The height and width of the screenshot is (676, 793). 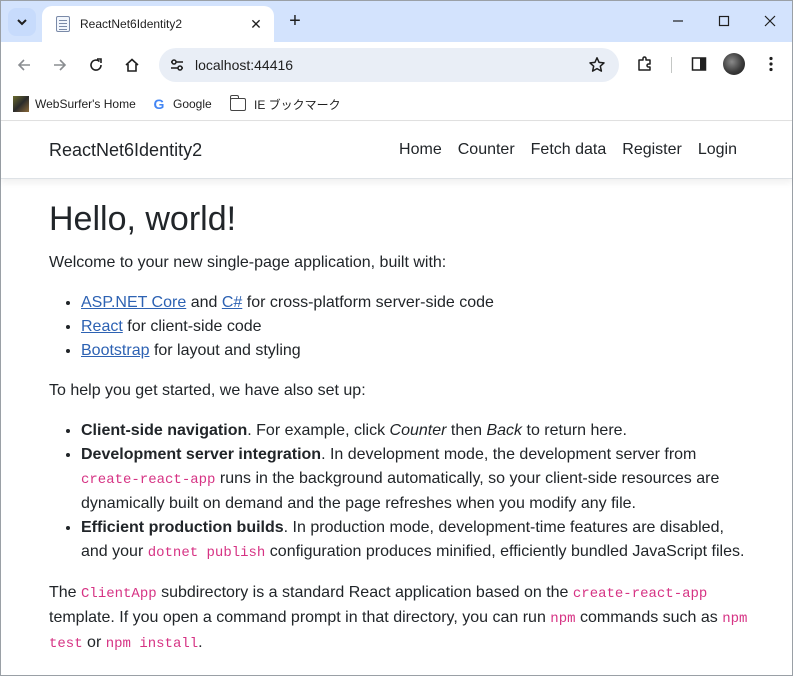 I want to click on reload-icon, so click(x=96, y=64).